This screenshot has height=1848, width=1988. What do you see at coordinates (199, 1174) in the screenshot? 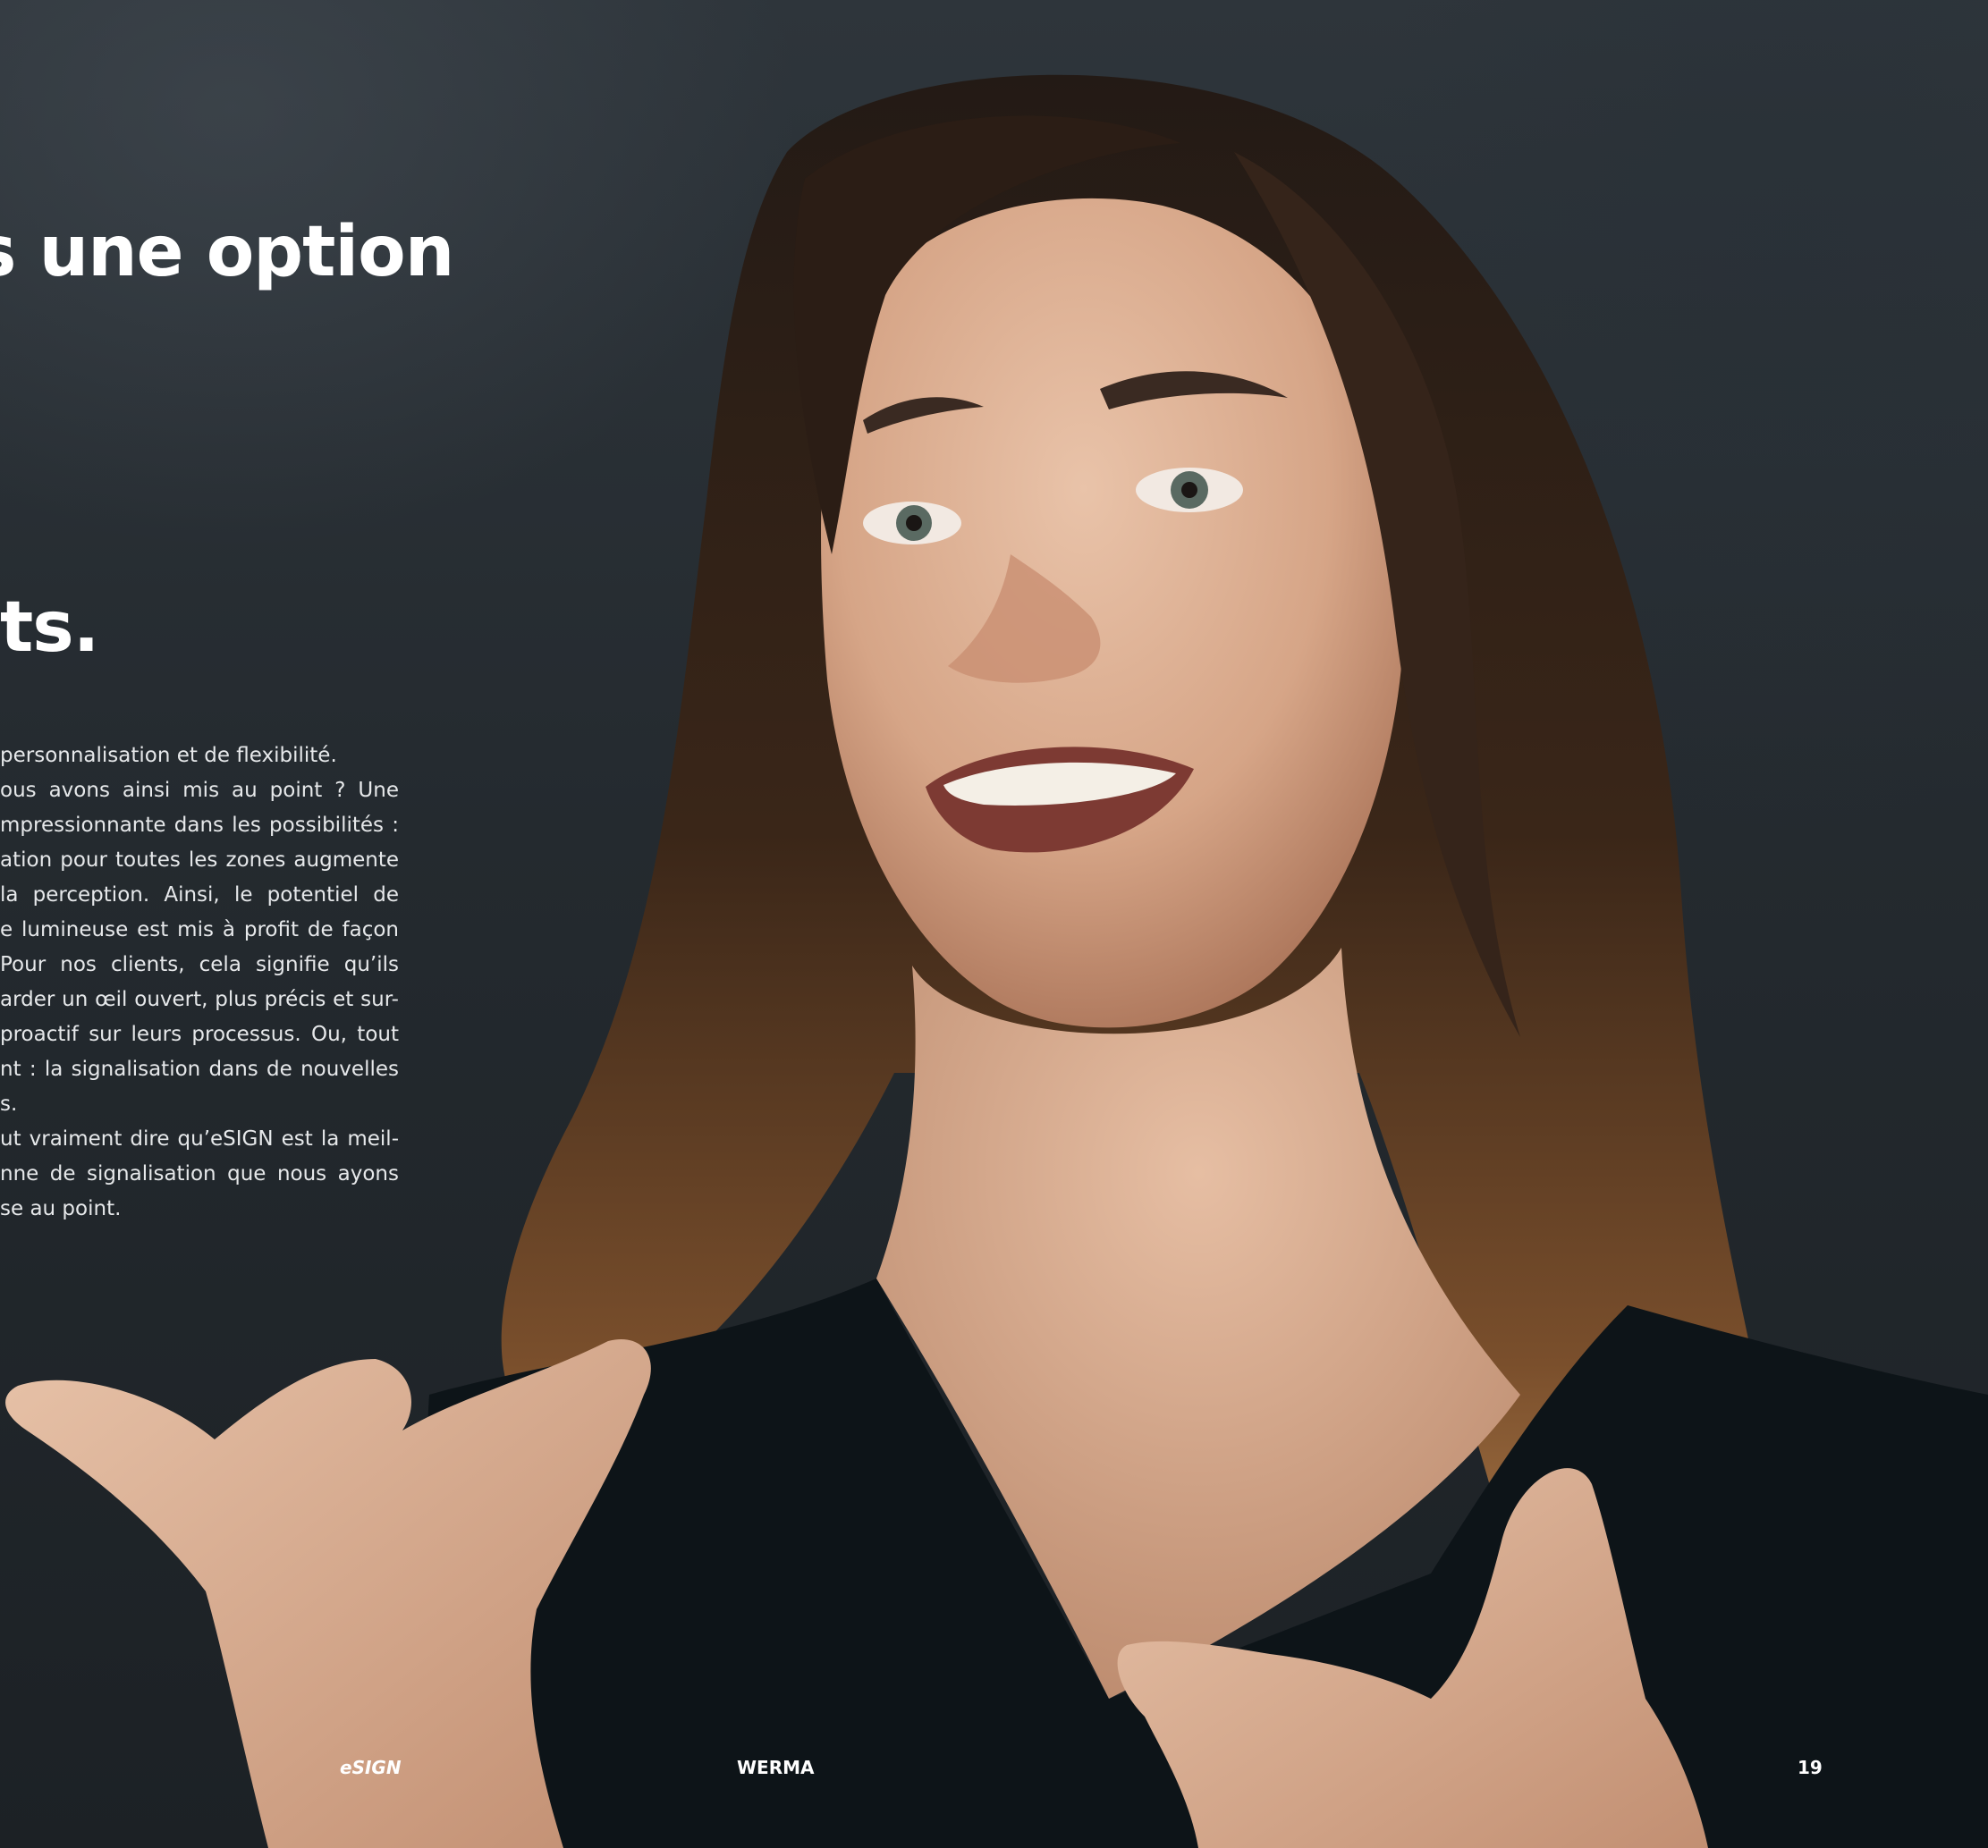
I see `body-line: nne de signalisation que nous ayons` at bounding box center [199, 1174].